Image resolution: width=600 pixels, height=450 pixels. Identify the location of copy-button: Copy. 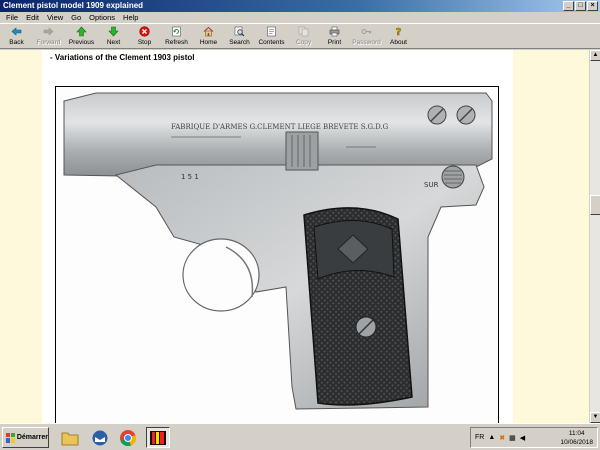
(303, 36).